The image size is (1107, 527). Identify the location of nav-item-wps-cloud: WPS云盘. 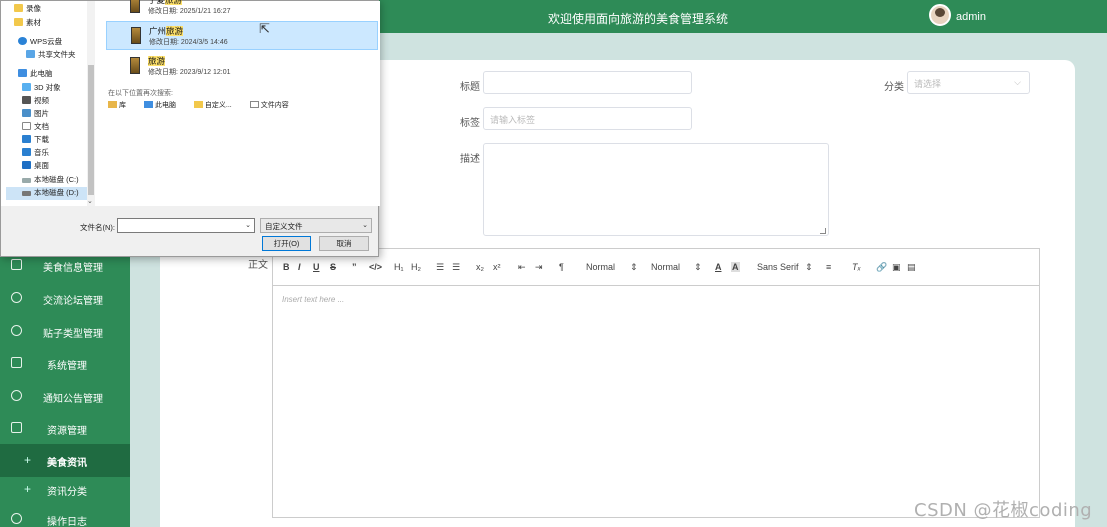
(40, 42).